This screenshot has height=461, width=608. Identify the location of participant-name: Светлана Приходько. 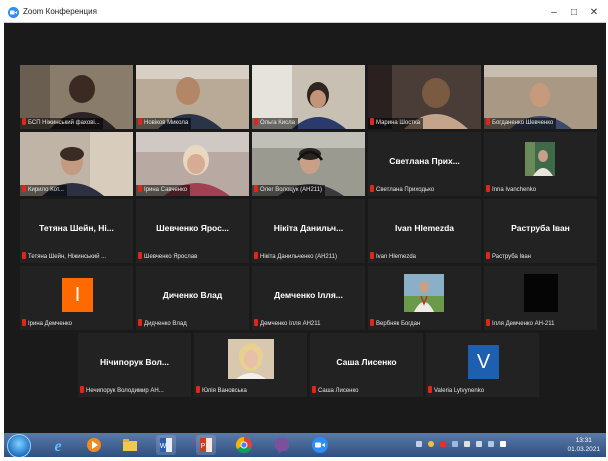
(402, 190).